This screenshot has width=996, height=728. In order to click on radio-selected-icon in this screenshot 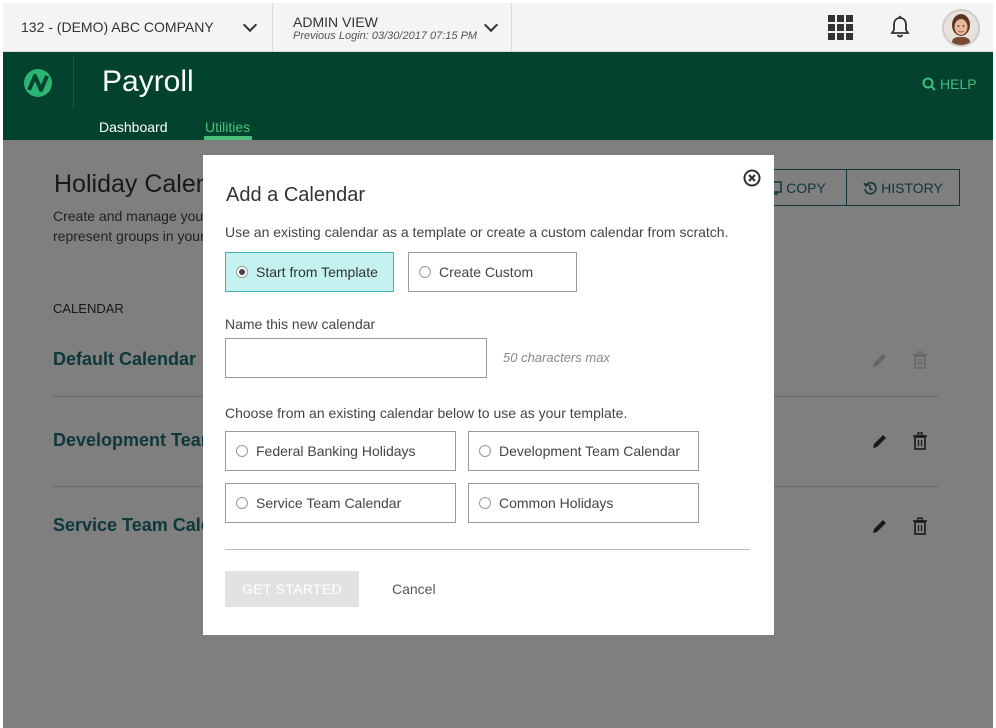, I will do `click(242, 272)`.